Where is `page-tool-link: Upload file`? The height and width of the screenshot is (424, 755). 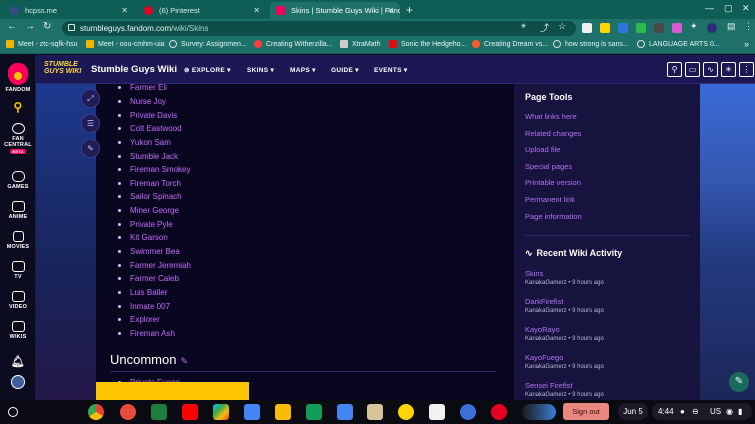 page-tool-link: Upload file is located at coordinates (542, 149).